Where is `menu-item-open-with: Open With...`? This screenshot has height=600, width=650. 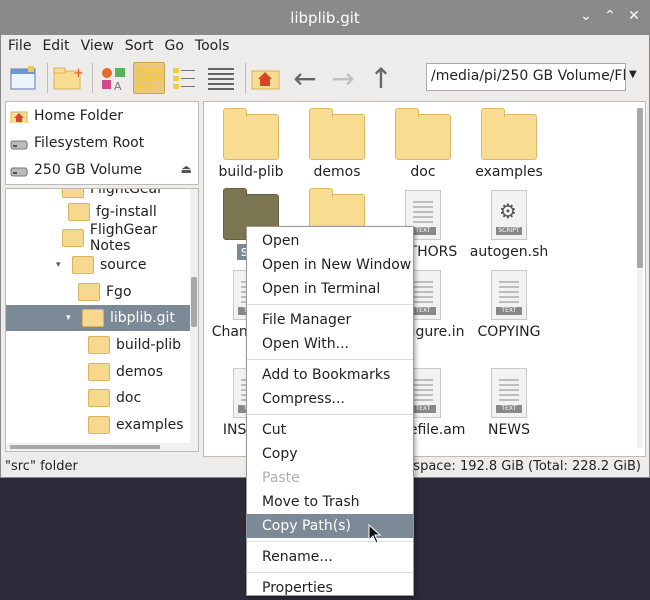 menu-item-open-with: Open With... is located at coordinates (330, 344).